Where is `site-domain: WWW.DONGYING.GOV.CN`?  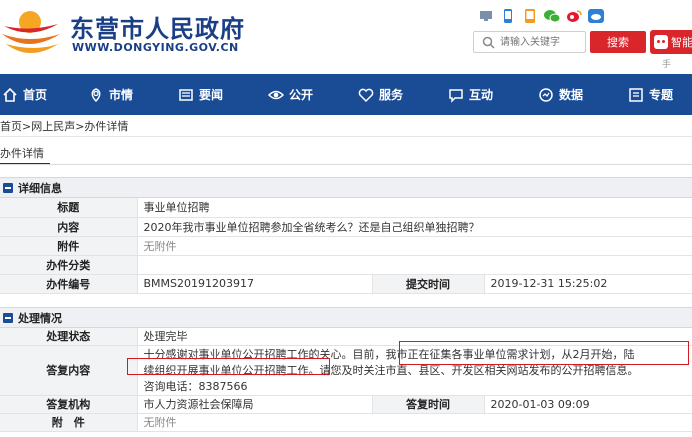
site-domain: WWW.DONGYING.GOV.CN is located at coordinates (155, 47).